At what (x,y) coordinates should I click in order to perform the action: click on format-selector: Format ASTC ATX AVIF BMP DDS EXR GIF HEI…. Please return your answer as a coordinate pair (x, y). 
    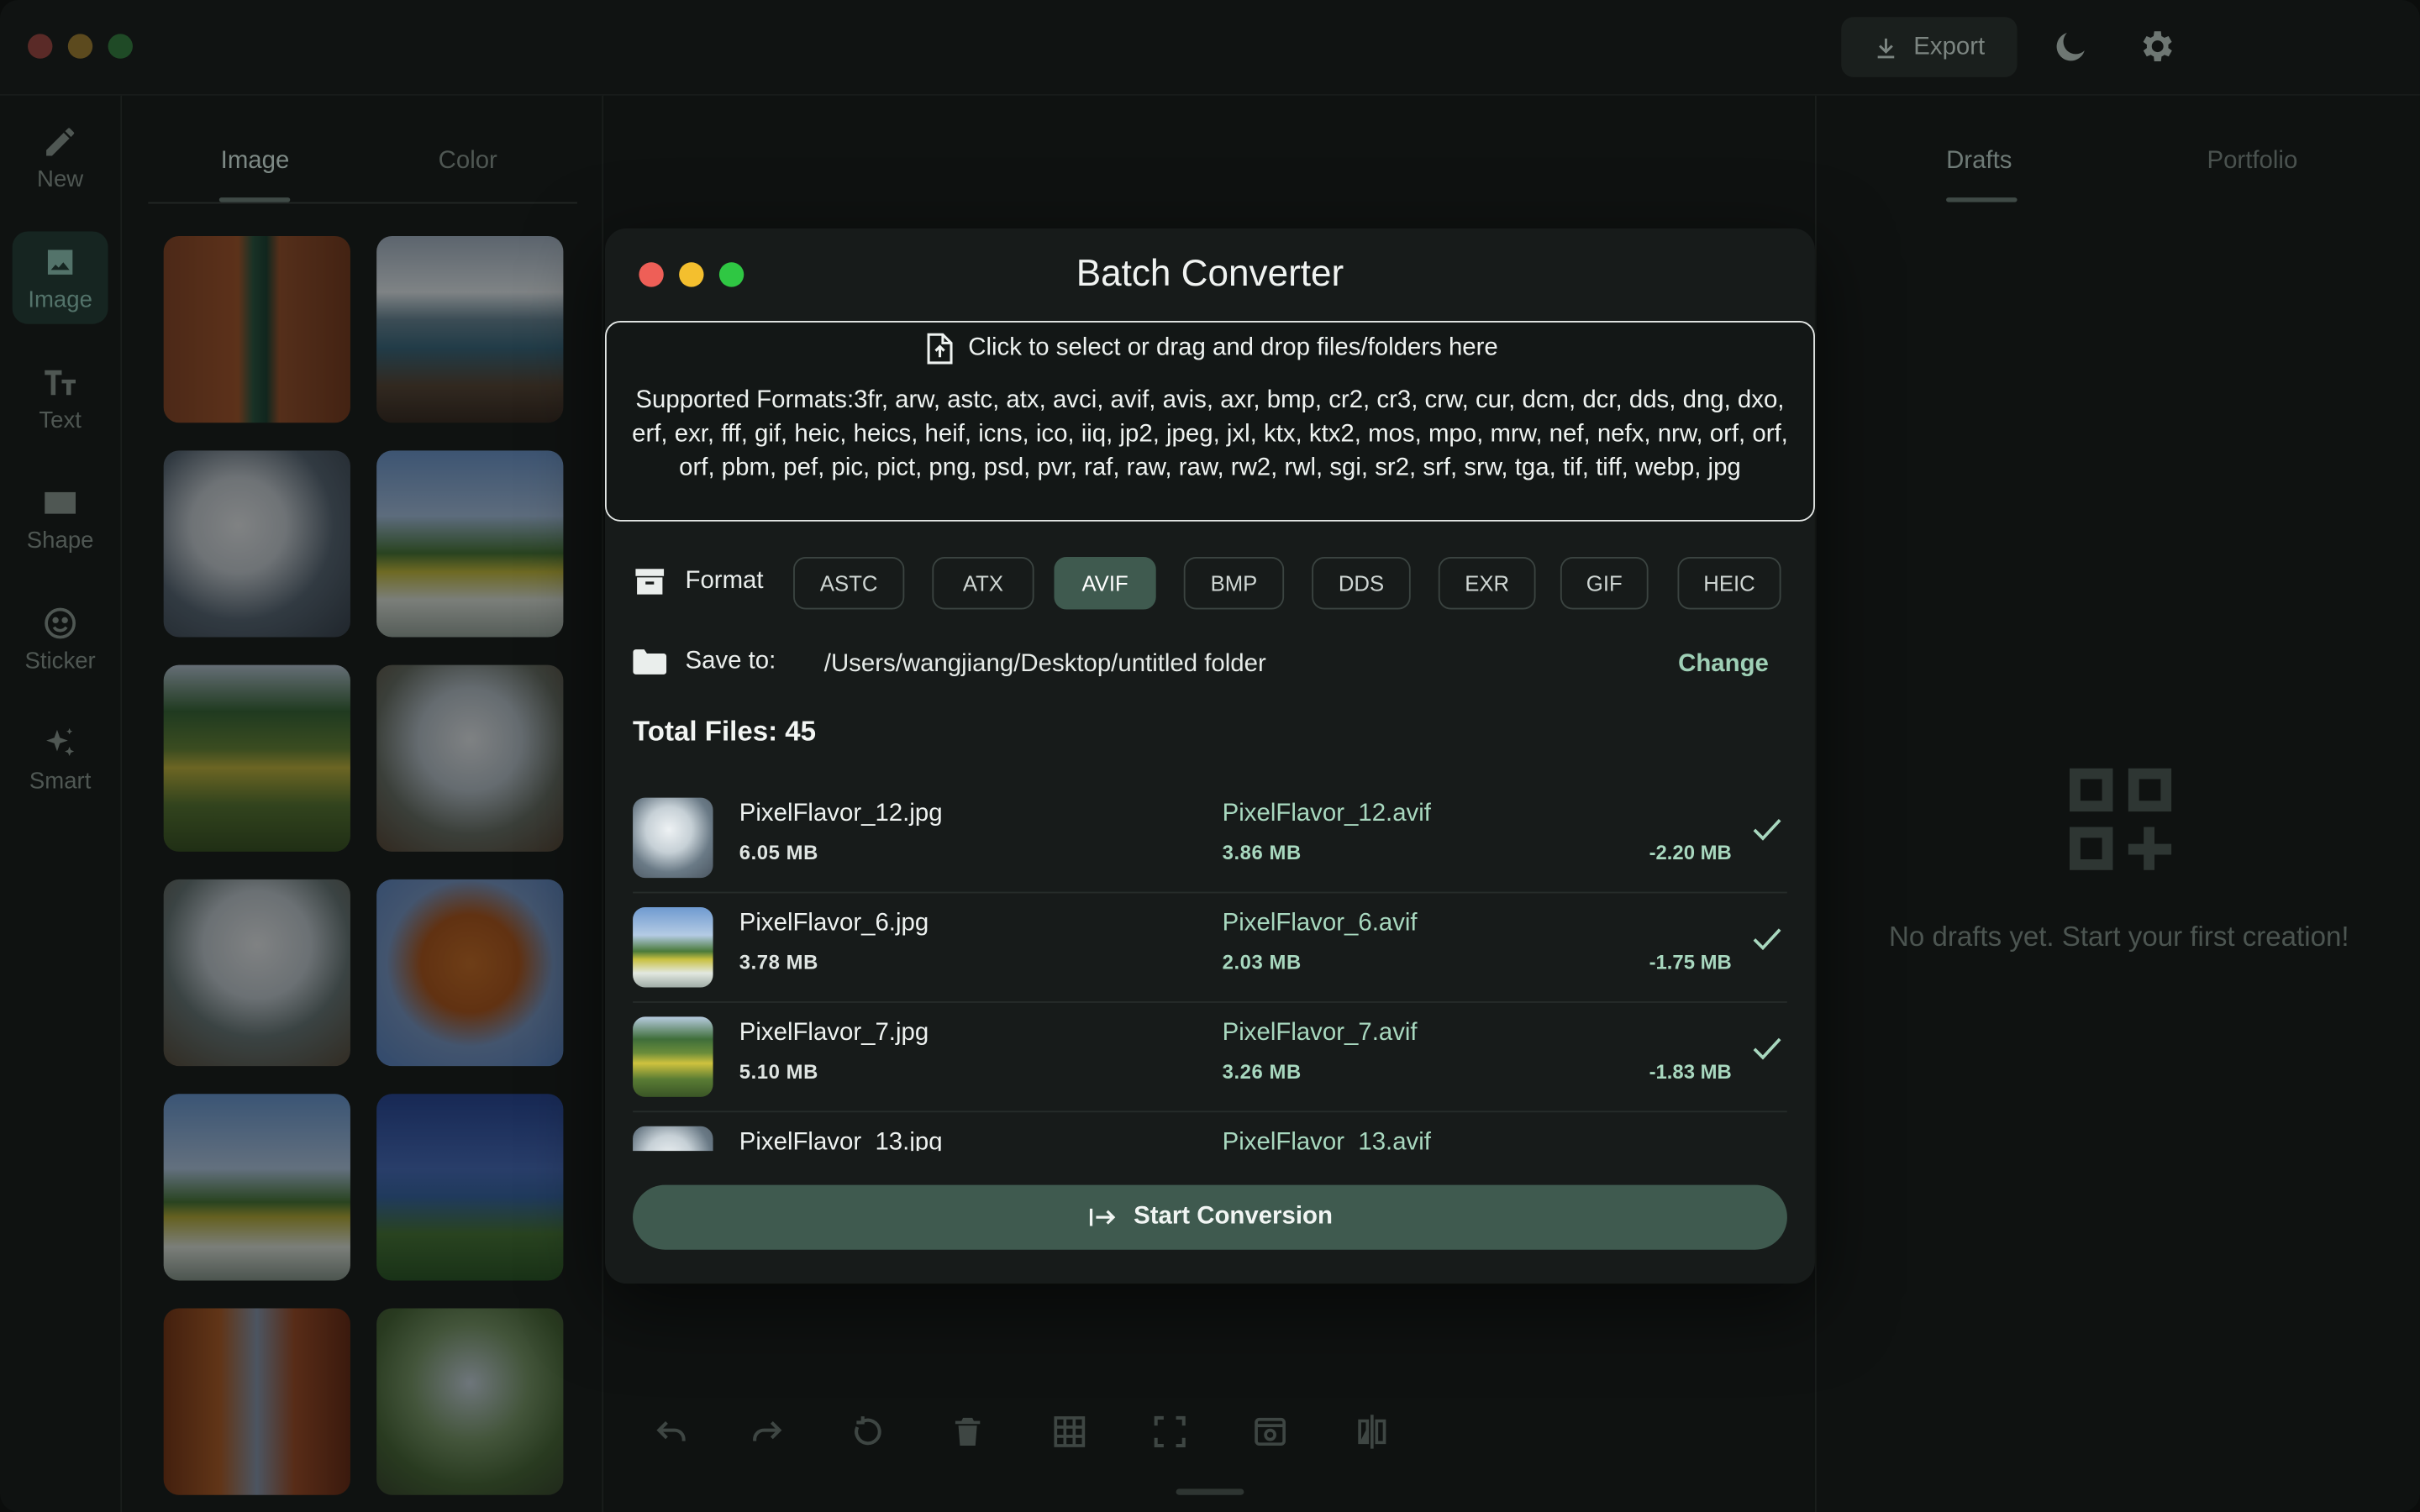
    Looking at the image, I should click on (1219, 583).